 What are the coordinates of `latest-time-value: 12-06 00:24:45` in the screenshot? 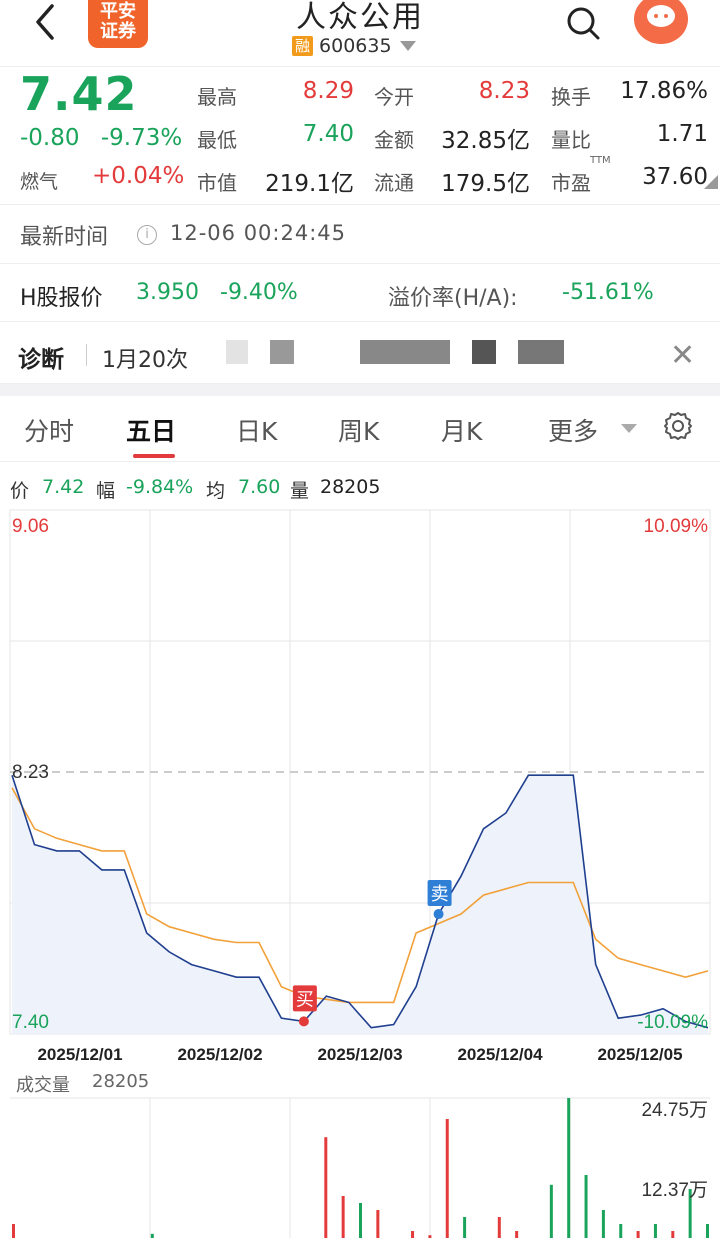 It's located at (258, 233).